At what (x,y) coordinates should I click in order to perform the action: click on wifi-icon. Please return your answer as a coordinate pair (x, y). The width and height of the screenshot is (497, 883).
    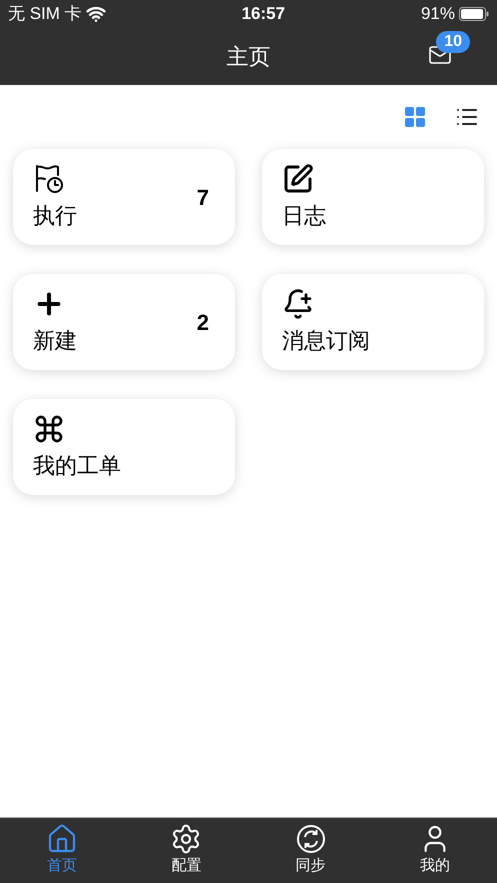
    Looking at the image, I should click on (96, 14).